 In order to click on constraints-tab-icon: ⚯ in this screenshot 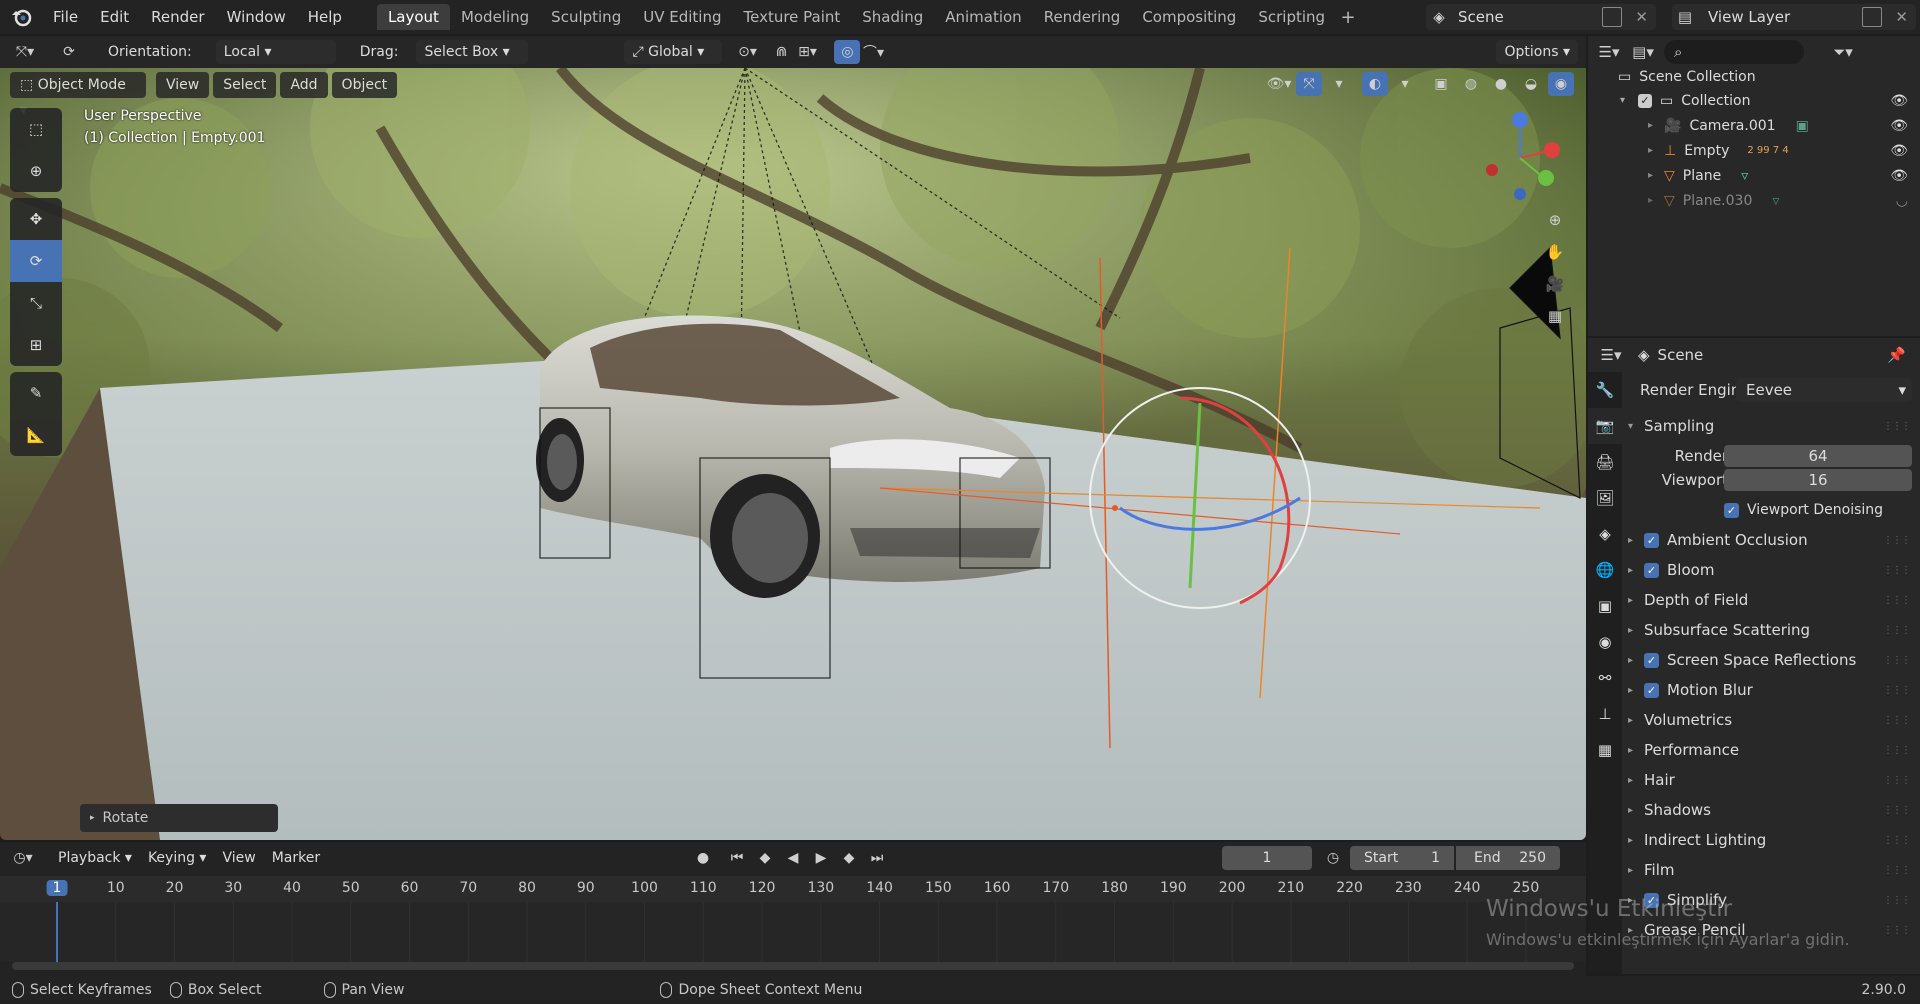, I will do `click(1605, 678)`.